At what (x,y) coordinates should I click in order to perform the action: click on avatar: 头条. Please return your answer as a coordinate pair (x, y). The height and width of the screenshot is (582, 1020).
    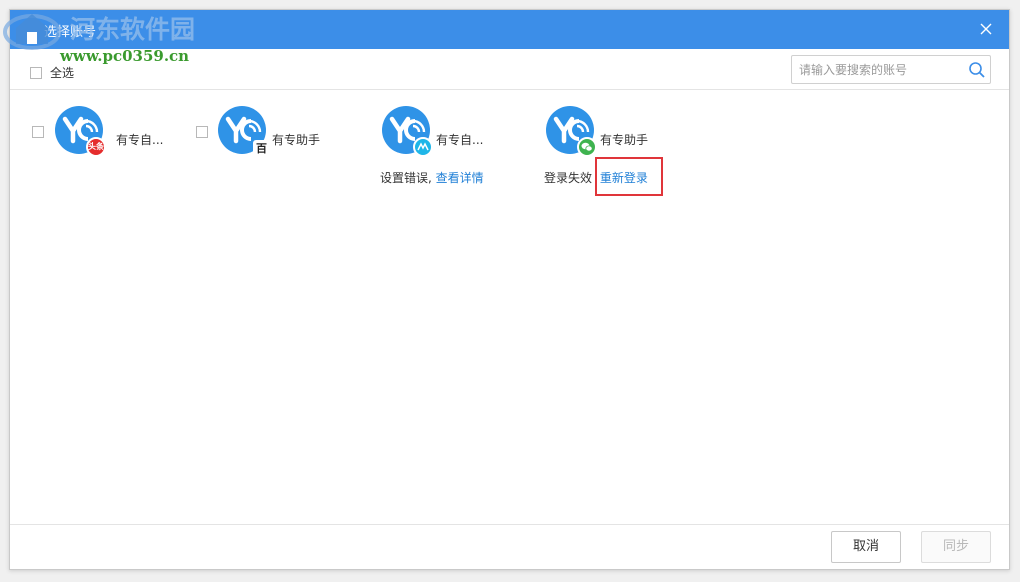
    Looking at the image, I should click on (80, 131).